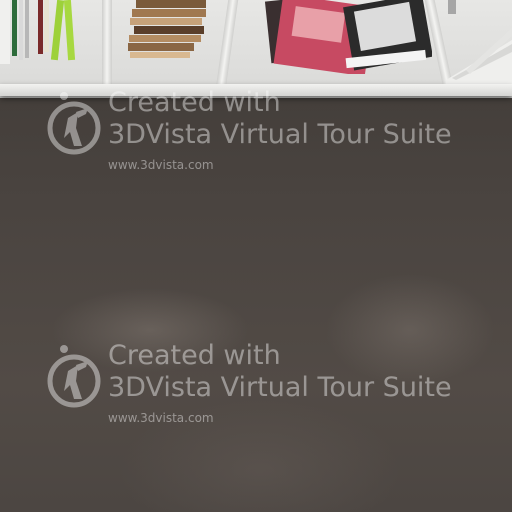 The width and height of the screenshot is (512, 512). What do you see at coordinates (347, 38) in the screenshot?
I see `magazines` at bounding box center [347, 38].